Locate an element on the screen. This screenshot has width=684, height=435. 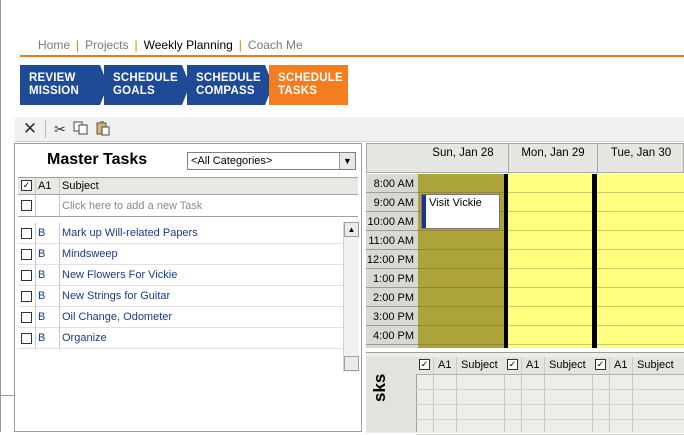
copy-icon is located at coordinates (81, 129).